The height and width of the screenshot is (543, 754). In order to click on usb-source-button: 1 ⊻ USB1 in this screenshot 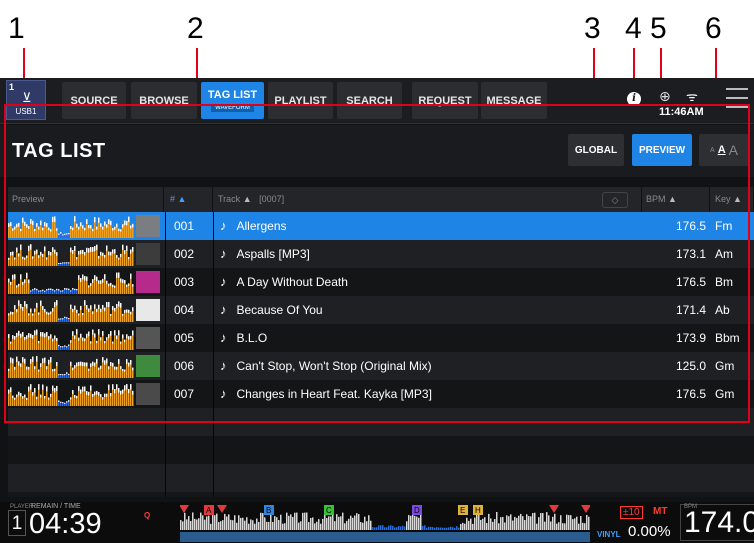, I will do `click(26, 100)`.